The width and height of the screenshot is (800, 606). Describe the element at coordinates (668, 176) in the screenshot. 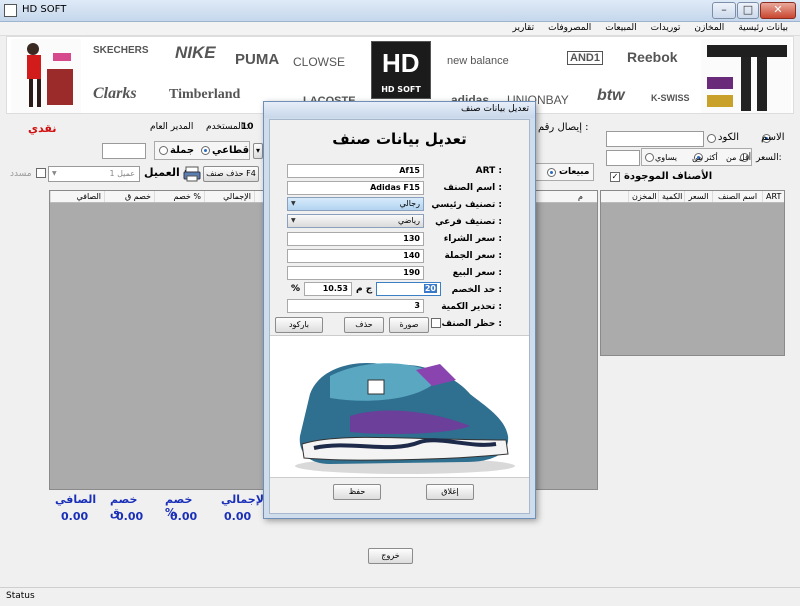

I see `existing-items-label: الأصناف الموجودة` at that location.